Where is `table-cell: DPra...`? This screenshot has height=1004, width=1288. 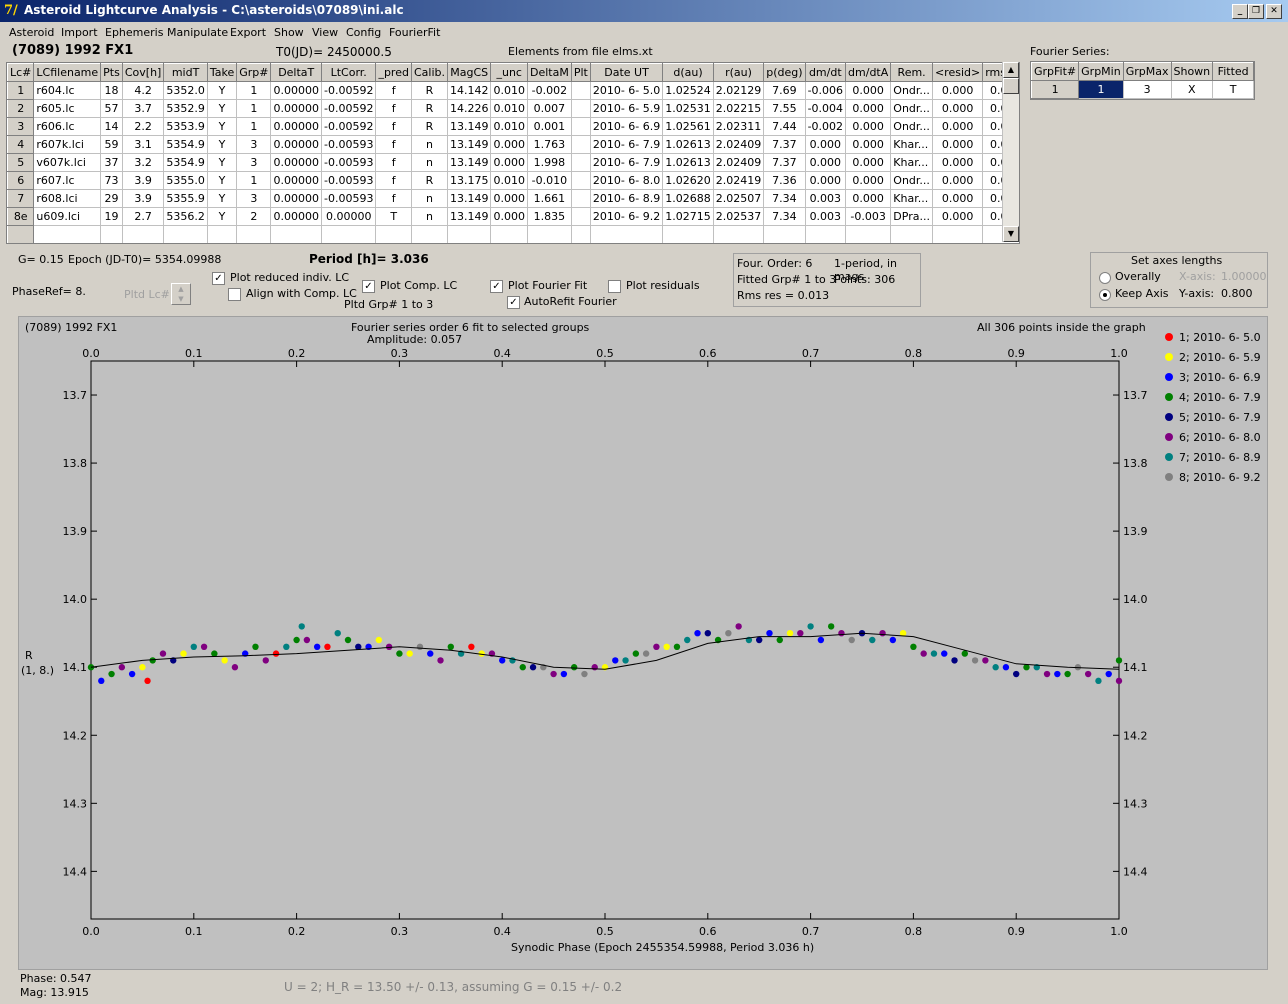
table-cell: DPra... is located at coordinates (911, 216).